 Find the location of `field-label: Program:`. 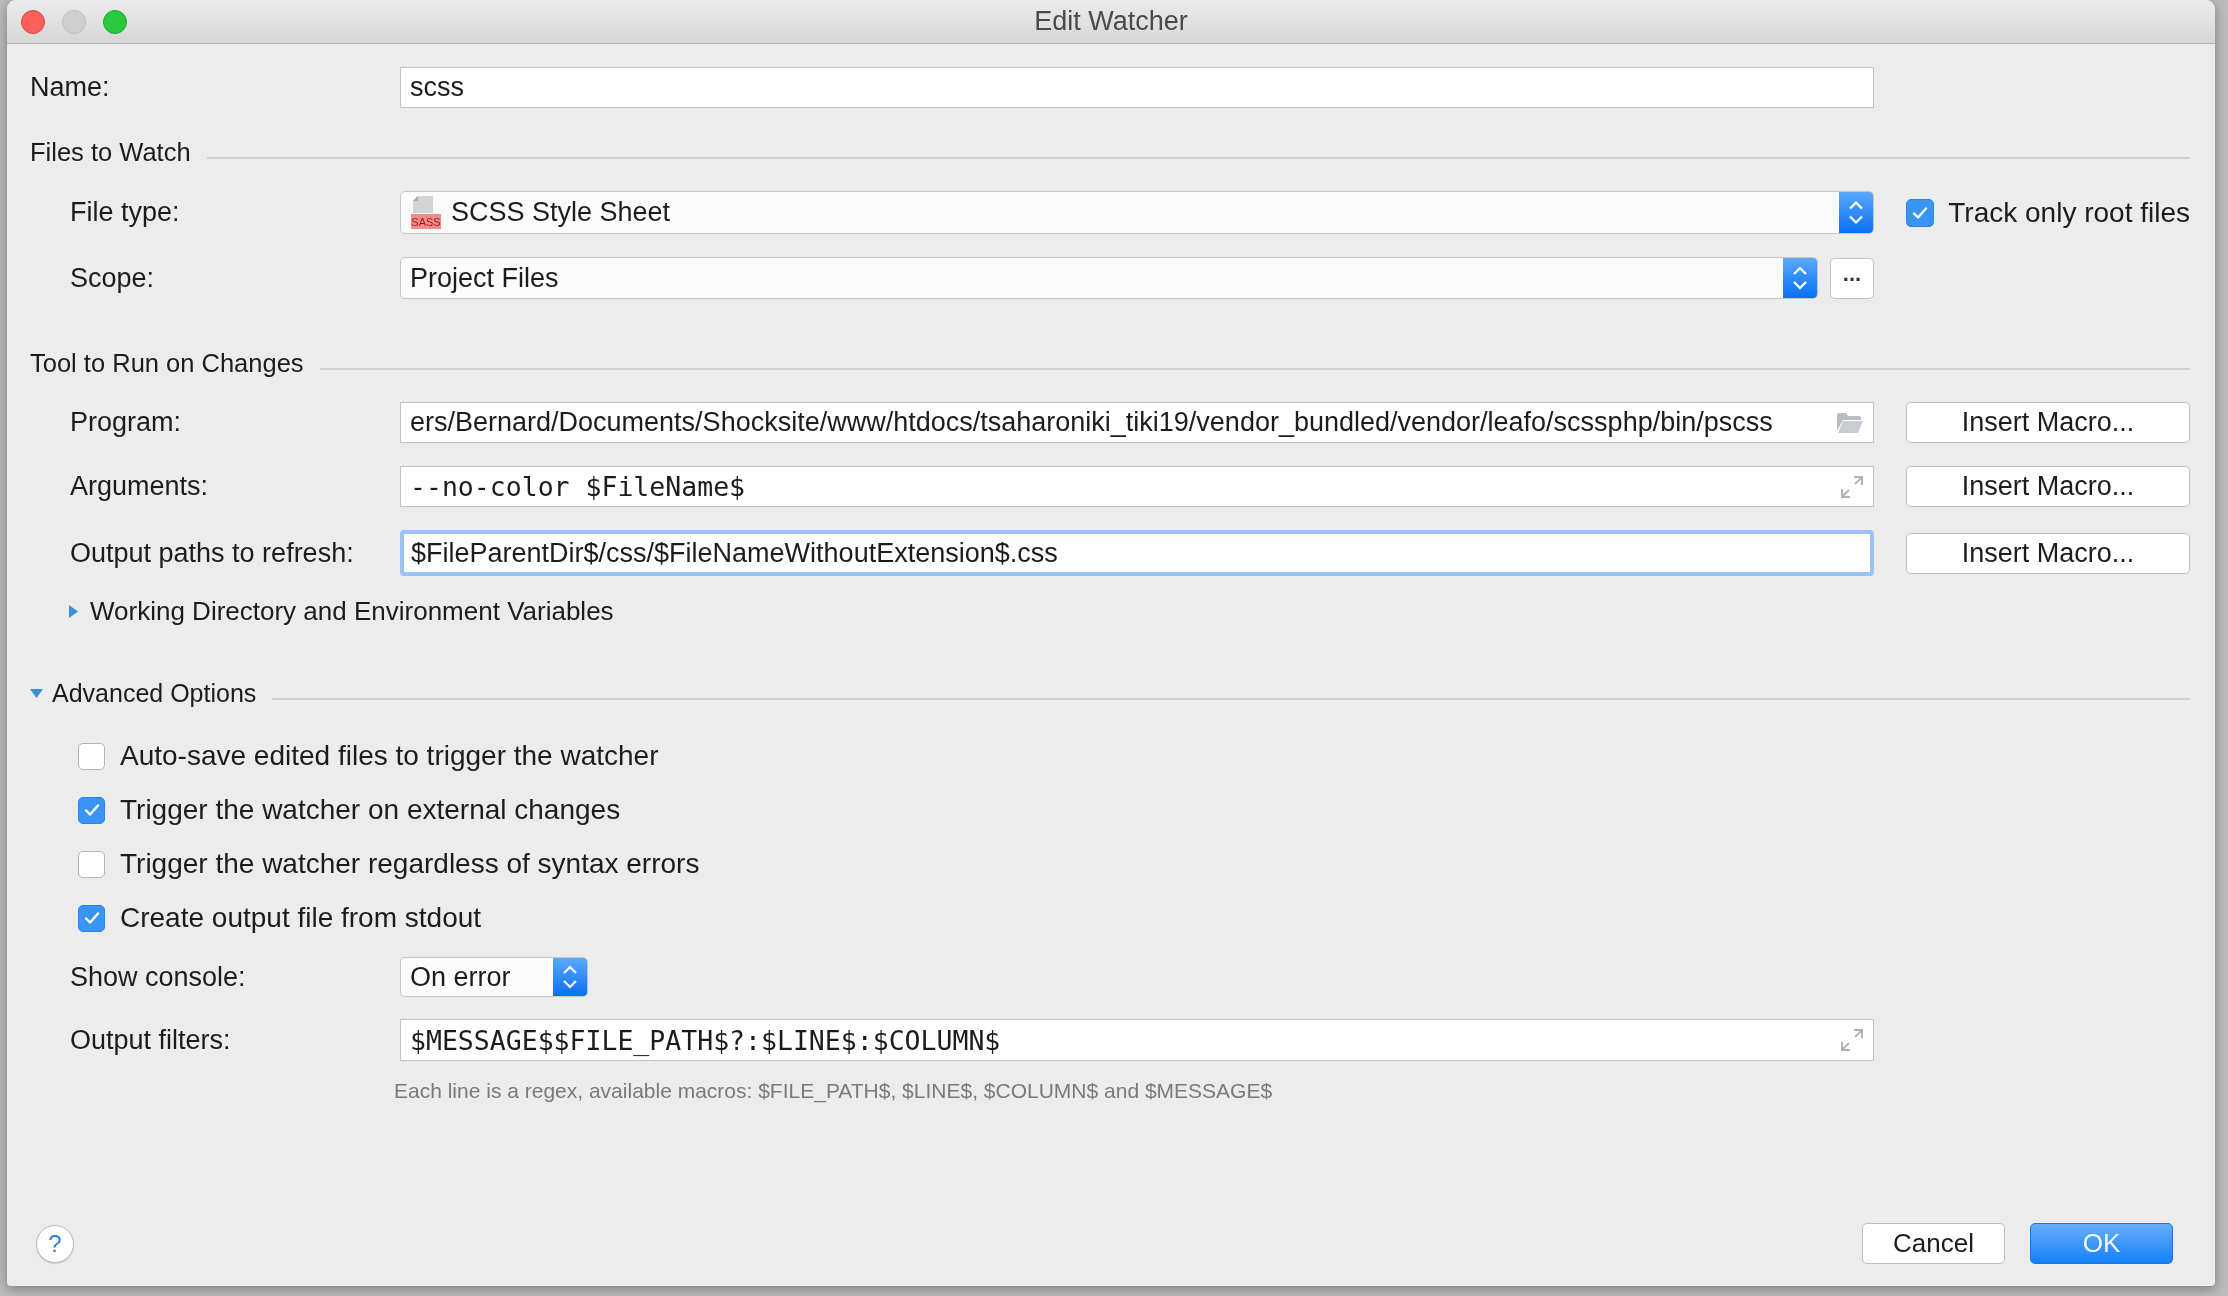

field-label: Program: is located at coordinates (126, 422).